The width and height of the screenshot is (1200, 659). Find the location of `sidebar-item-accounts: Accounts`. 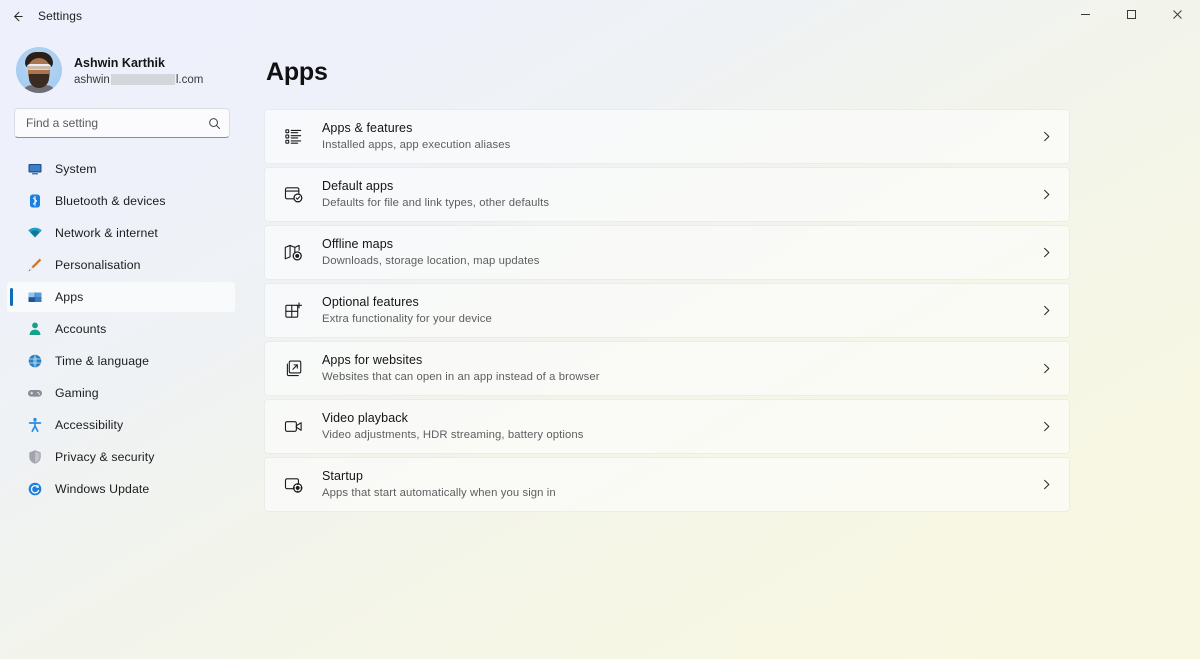

sidebar-item-accounts: Accounts is located at coordinates (121, 329).